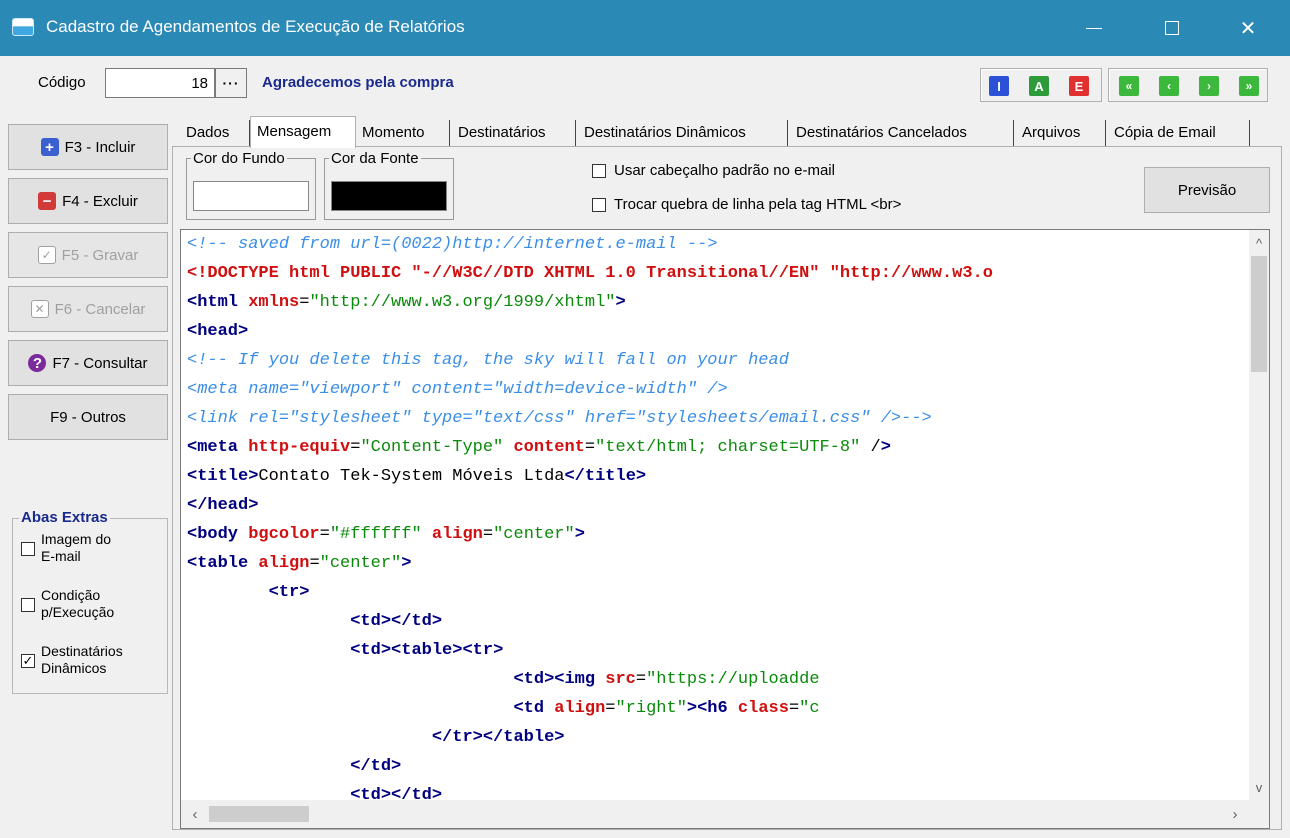  Describe the element at coordinates (1249, 86) in the screenshot. I see `last-record-button: »` at that location.